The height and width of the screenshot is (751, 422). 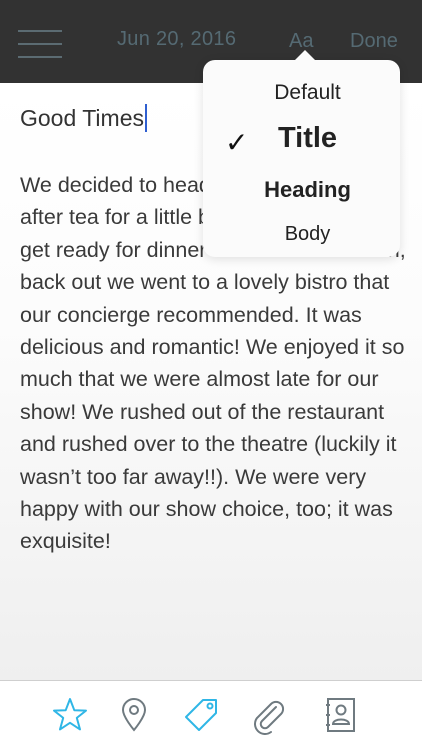 I want to click on entry-title: Good Times, so click(x=83, y=118).